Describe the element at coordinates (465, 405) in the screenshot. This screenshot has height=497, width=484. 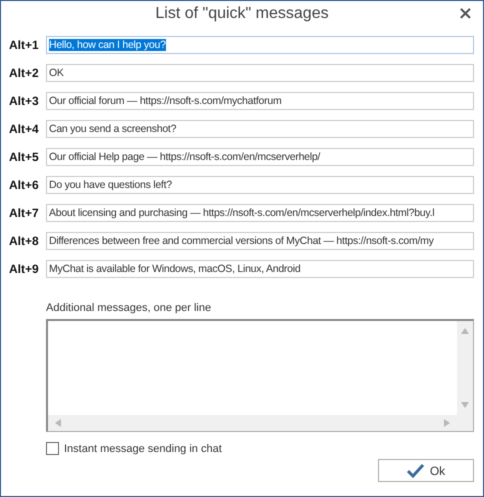
I see `scroll-down-icon` at that location.